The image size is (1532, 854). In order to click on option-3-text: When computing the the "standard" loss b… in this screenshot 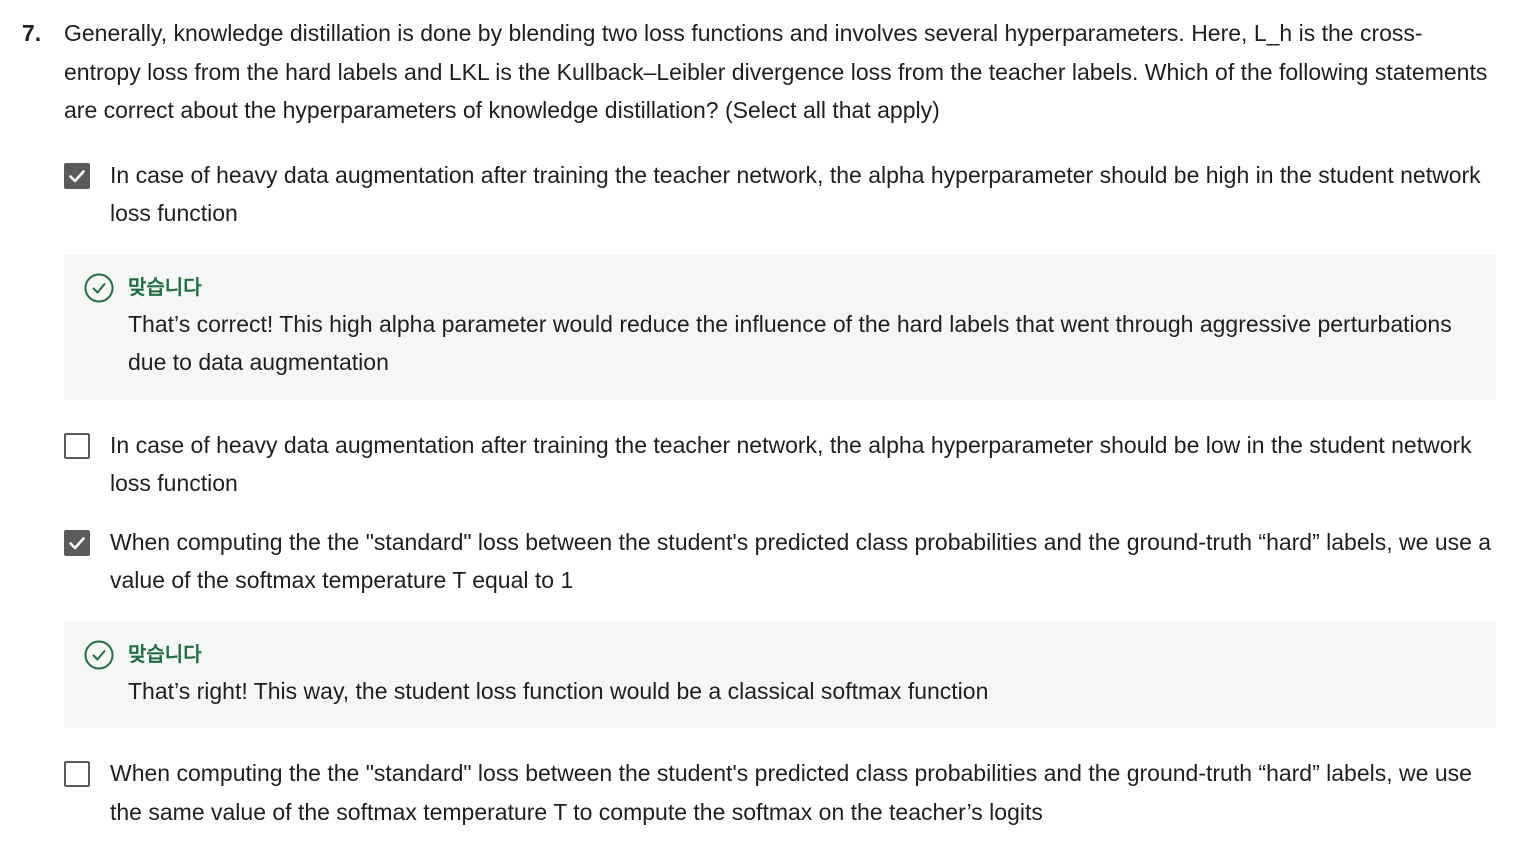, I will do `click(801, 561)`.